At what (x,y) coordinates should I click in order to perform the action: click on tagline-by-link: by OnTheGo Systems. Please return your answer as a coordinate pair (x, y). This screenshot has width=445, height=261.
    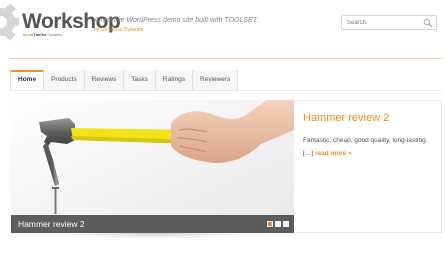
    Looking at the image, I should click on (118, 30).